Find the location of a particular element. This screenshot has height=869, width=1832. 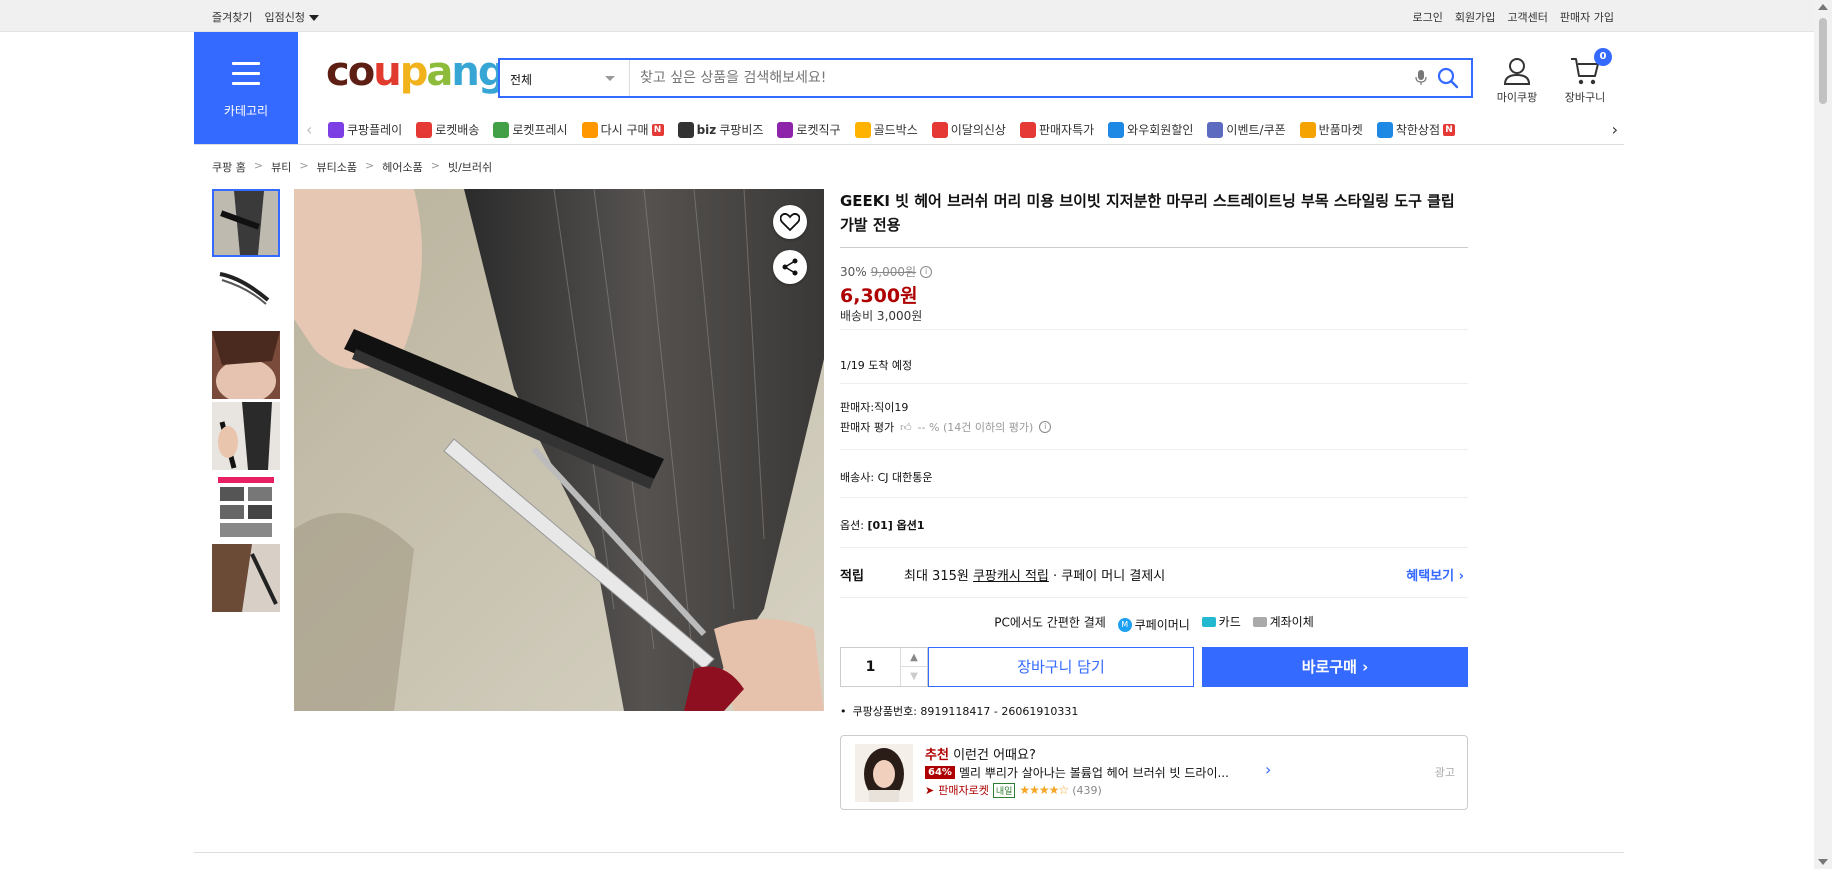

payment-title: PC에서도 간편한 결제 is located at coordinates (1050, 622).